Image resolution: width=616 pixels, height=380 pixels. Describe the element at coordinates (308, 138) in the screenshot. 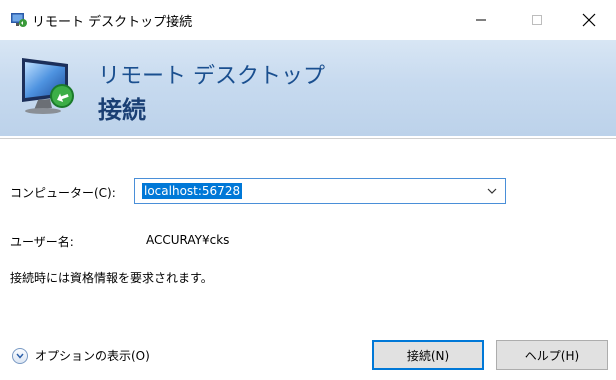

I see `banner-divider` at that location.